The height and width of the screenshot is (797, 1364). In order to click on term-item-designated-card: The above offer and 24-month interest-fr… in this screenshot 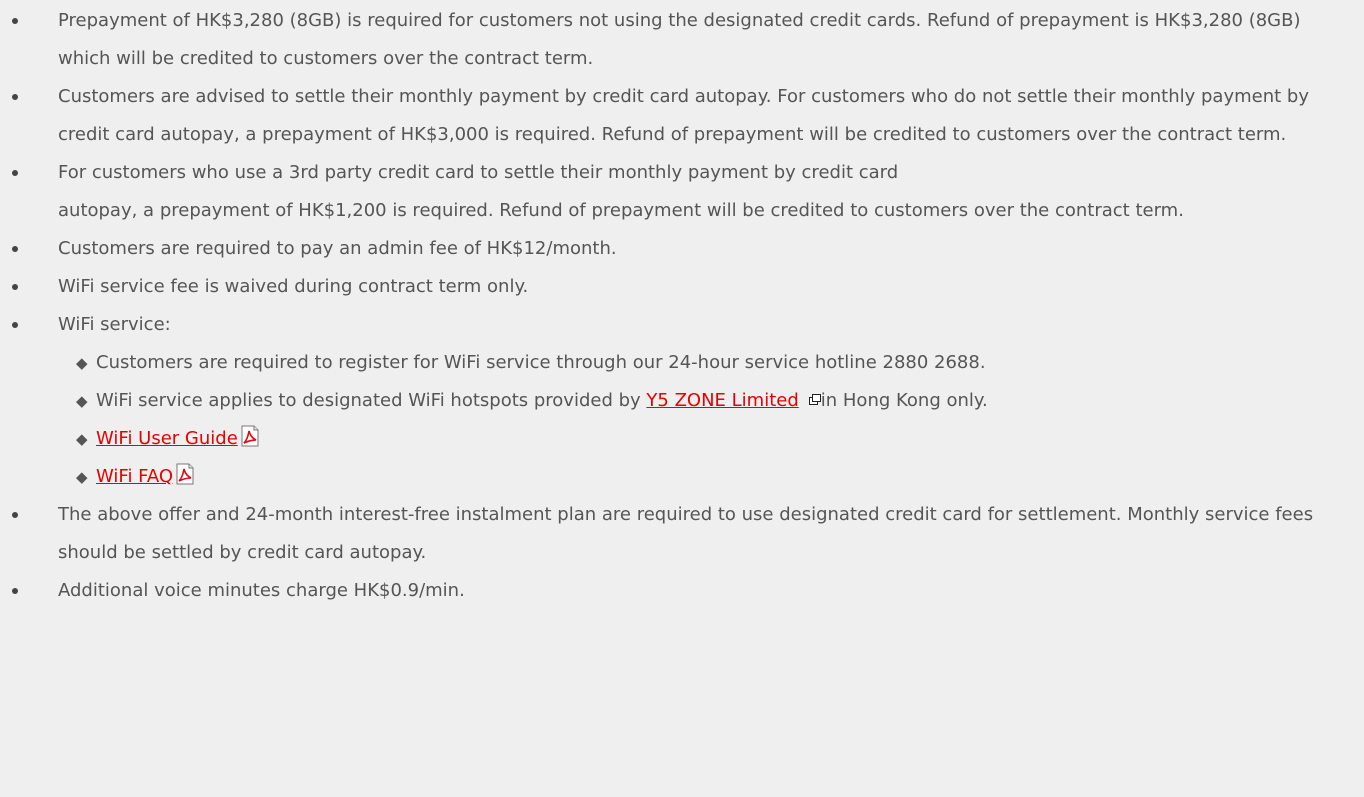, I will do `click(673, 534)`.